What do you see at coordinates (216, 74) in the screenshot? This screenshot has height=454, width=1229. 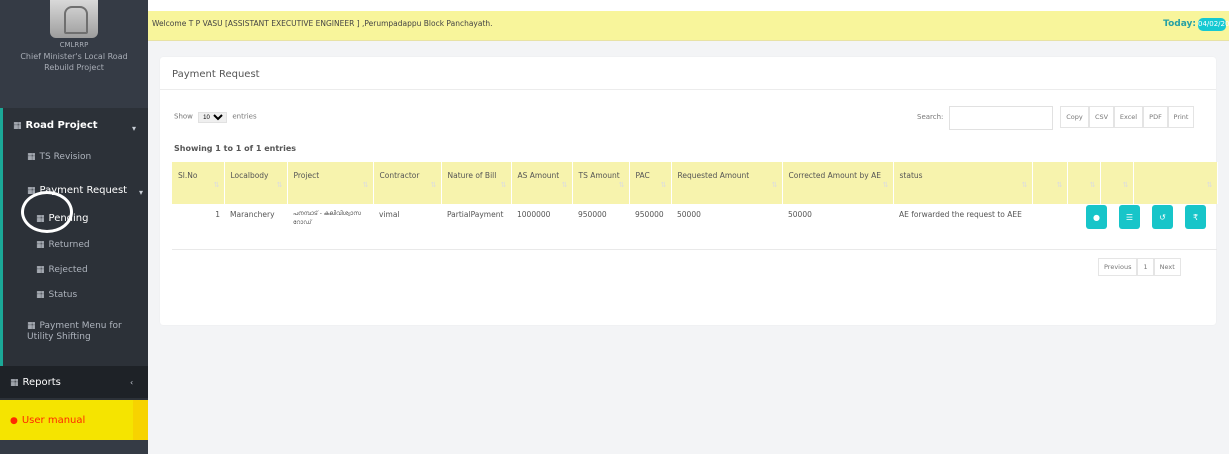 I see `page-title: Payment Request` at bounding box center [216, 74].